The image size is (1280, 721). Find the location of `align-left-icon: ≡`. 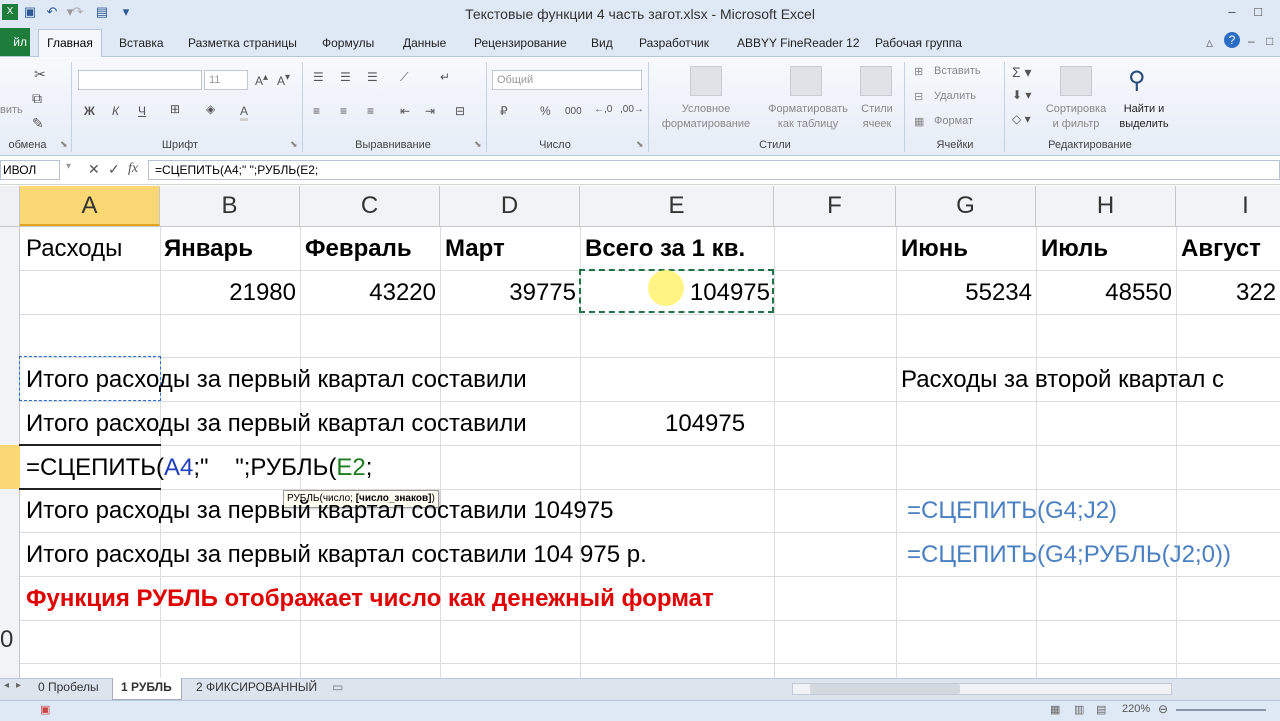

align-left-icon: ≡ is located at coordinates (316, 111).